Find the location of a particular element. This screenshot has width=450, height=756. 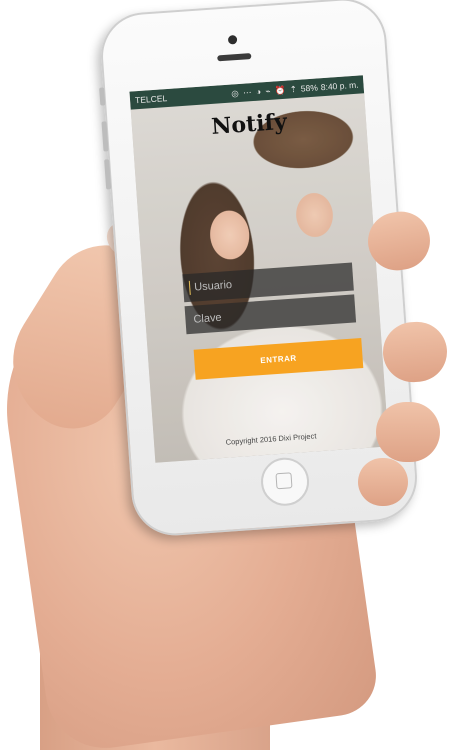

carrier-name: TELCEL is located at coordinates (151, 99).